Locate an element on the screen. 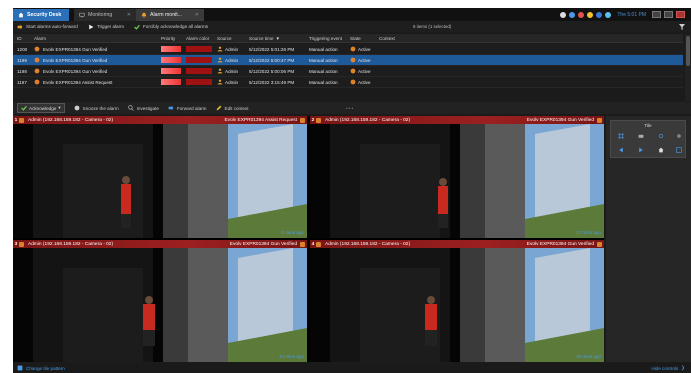  cell-alarm-text: Evolv EXPR01394 Assist Request is located at coordinates (78, 82).